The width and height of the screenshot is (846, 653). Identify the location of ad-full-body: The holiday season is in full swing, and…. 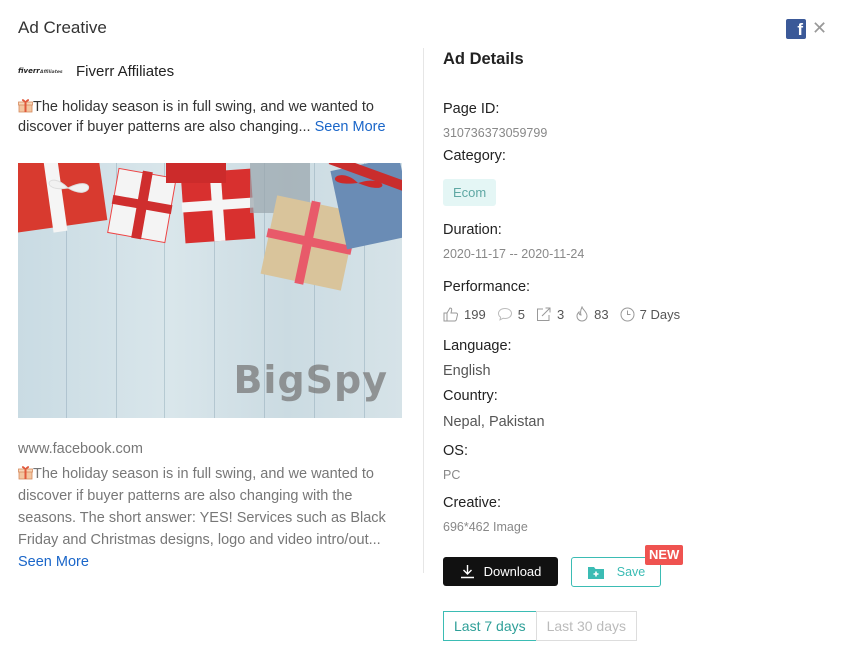
(205, 507).